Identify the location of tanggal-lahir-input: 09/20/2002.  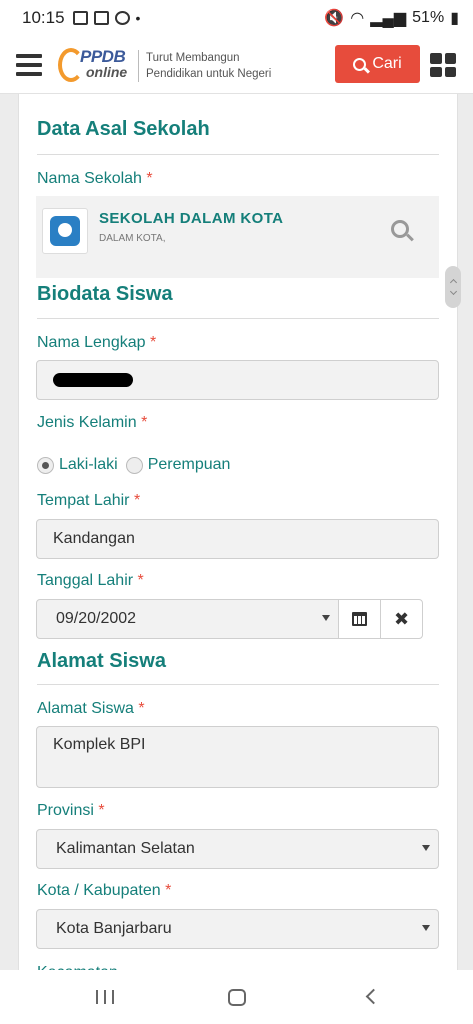
(187, 619).